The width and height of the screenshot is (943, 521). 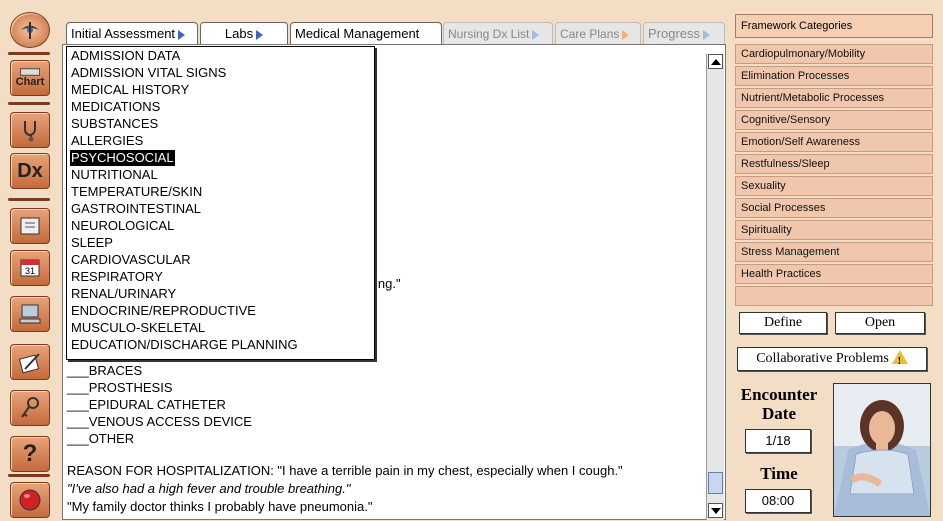 I want to click on chart-button: Chart, so click(x=30, y=78).